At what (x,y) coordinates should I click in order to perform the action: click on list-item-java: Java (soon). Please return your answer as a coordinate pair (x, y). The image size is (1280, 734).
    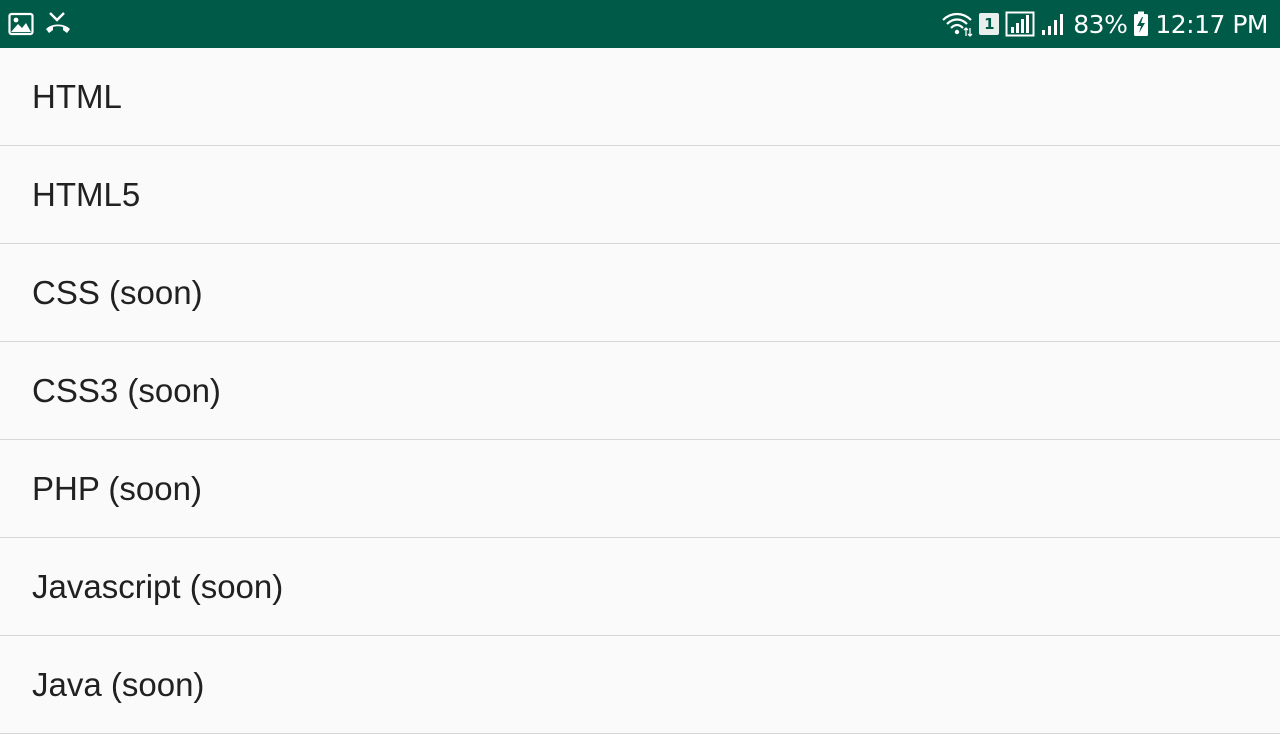
    Looking at the image, I should click on (640, 685).